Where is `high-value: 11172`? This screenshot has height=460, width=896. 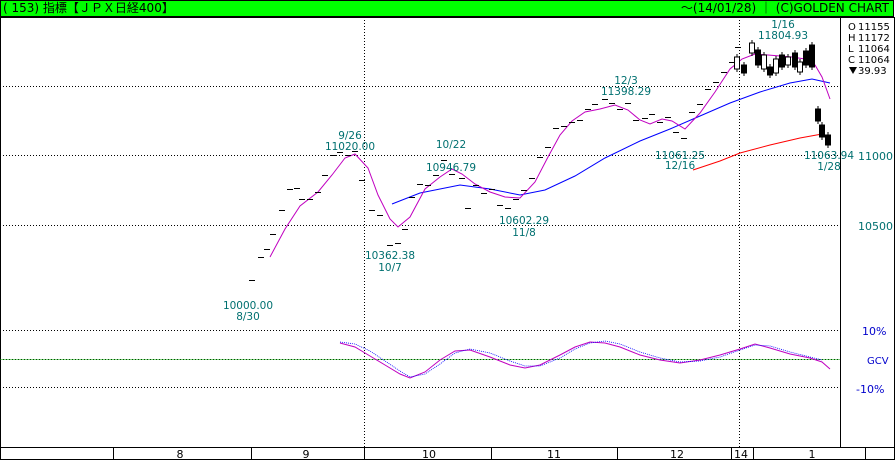 high-value: 11172 is located at coordinates (874, 38).